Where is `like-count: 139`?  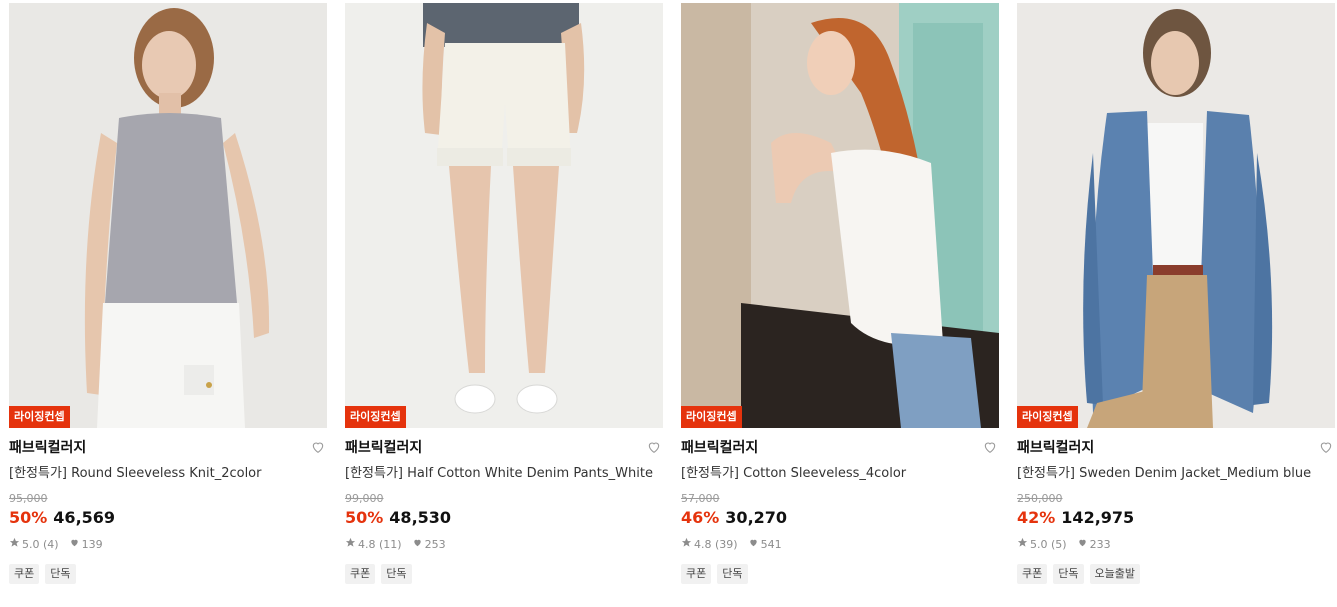 like-count: 139 is located at coordinates (92, 544).